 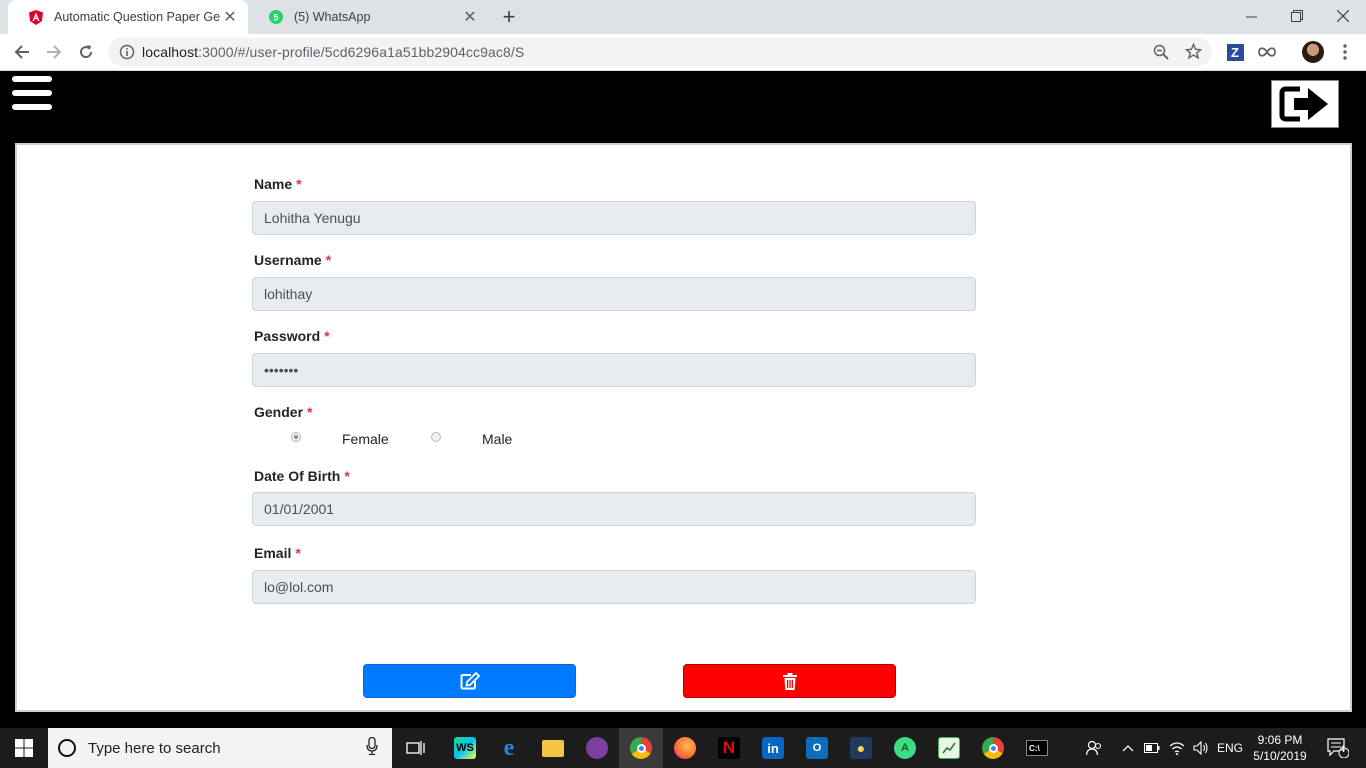 I want to click on wifi-icon, so click(x=1177, y=748).